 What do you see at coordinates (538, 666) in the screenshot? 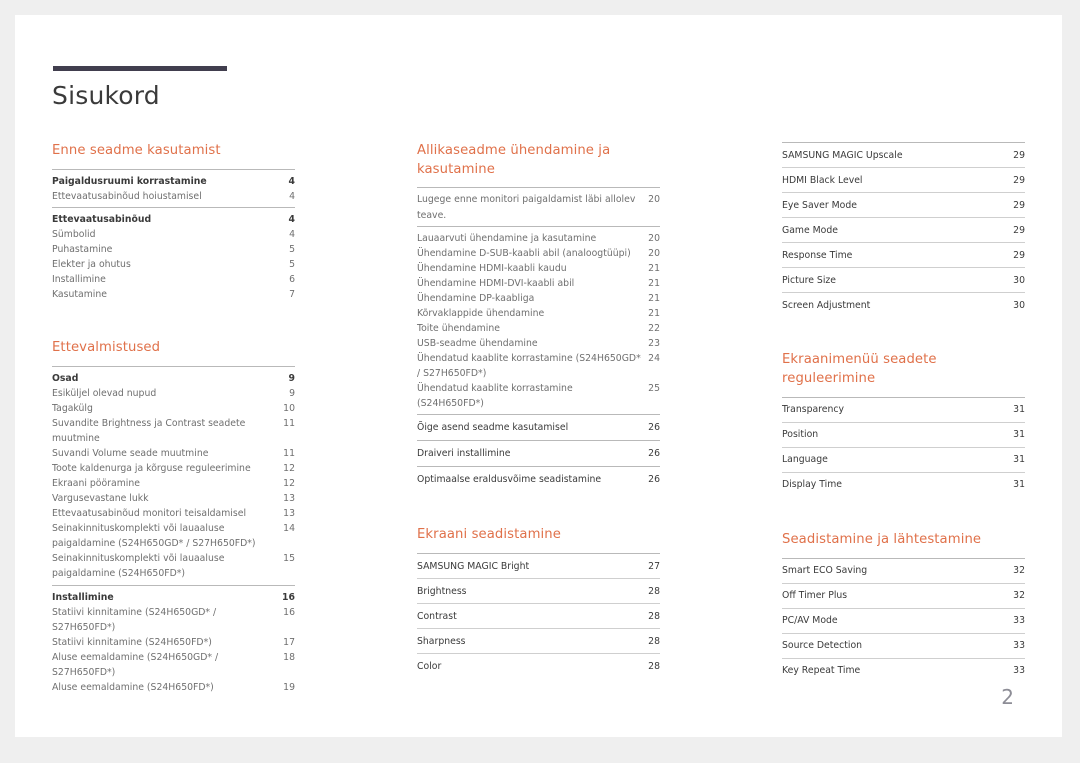
I see `toc-entry: Color 28` at bounding box center [538, 666].